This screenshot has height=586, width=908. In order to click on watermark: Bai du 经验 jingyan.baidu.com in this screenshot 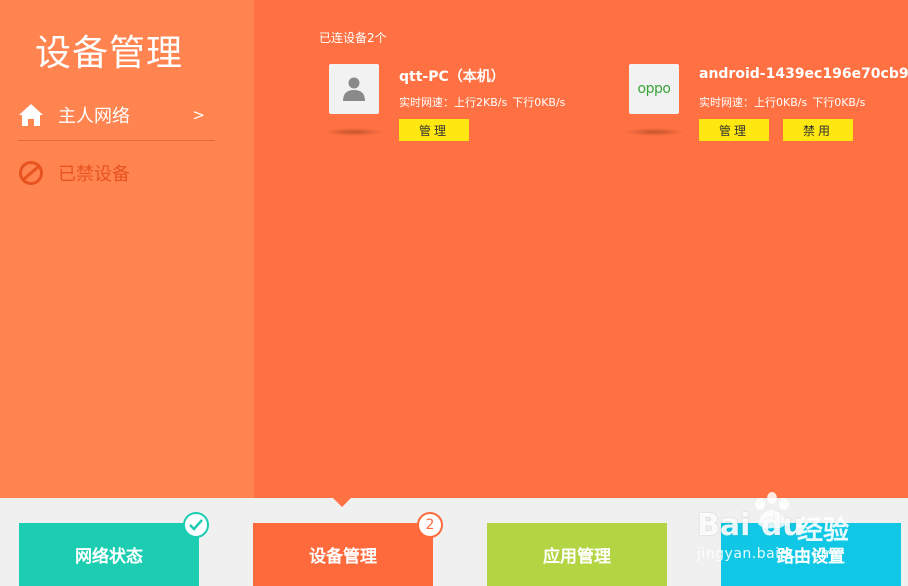, I will do `click(800, 535)`.